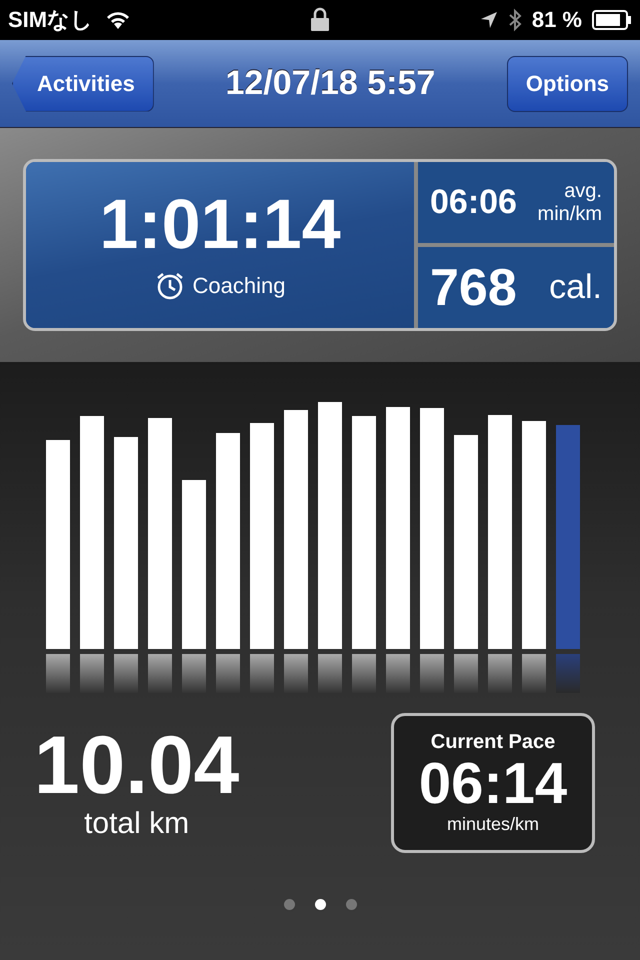 The width and height of the screenshot is (640, 960). What do you see at coordinates (169, 286) in the screenshot?
I see `stopwatch-icon` at bounding box center [169, 286].